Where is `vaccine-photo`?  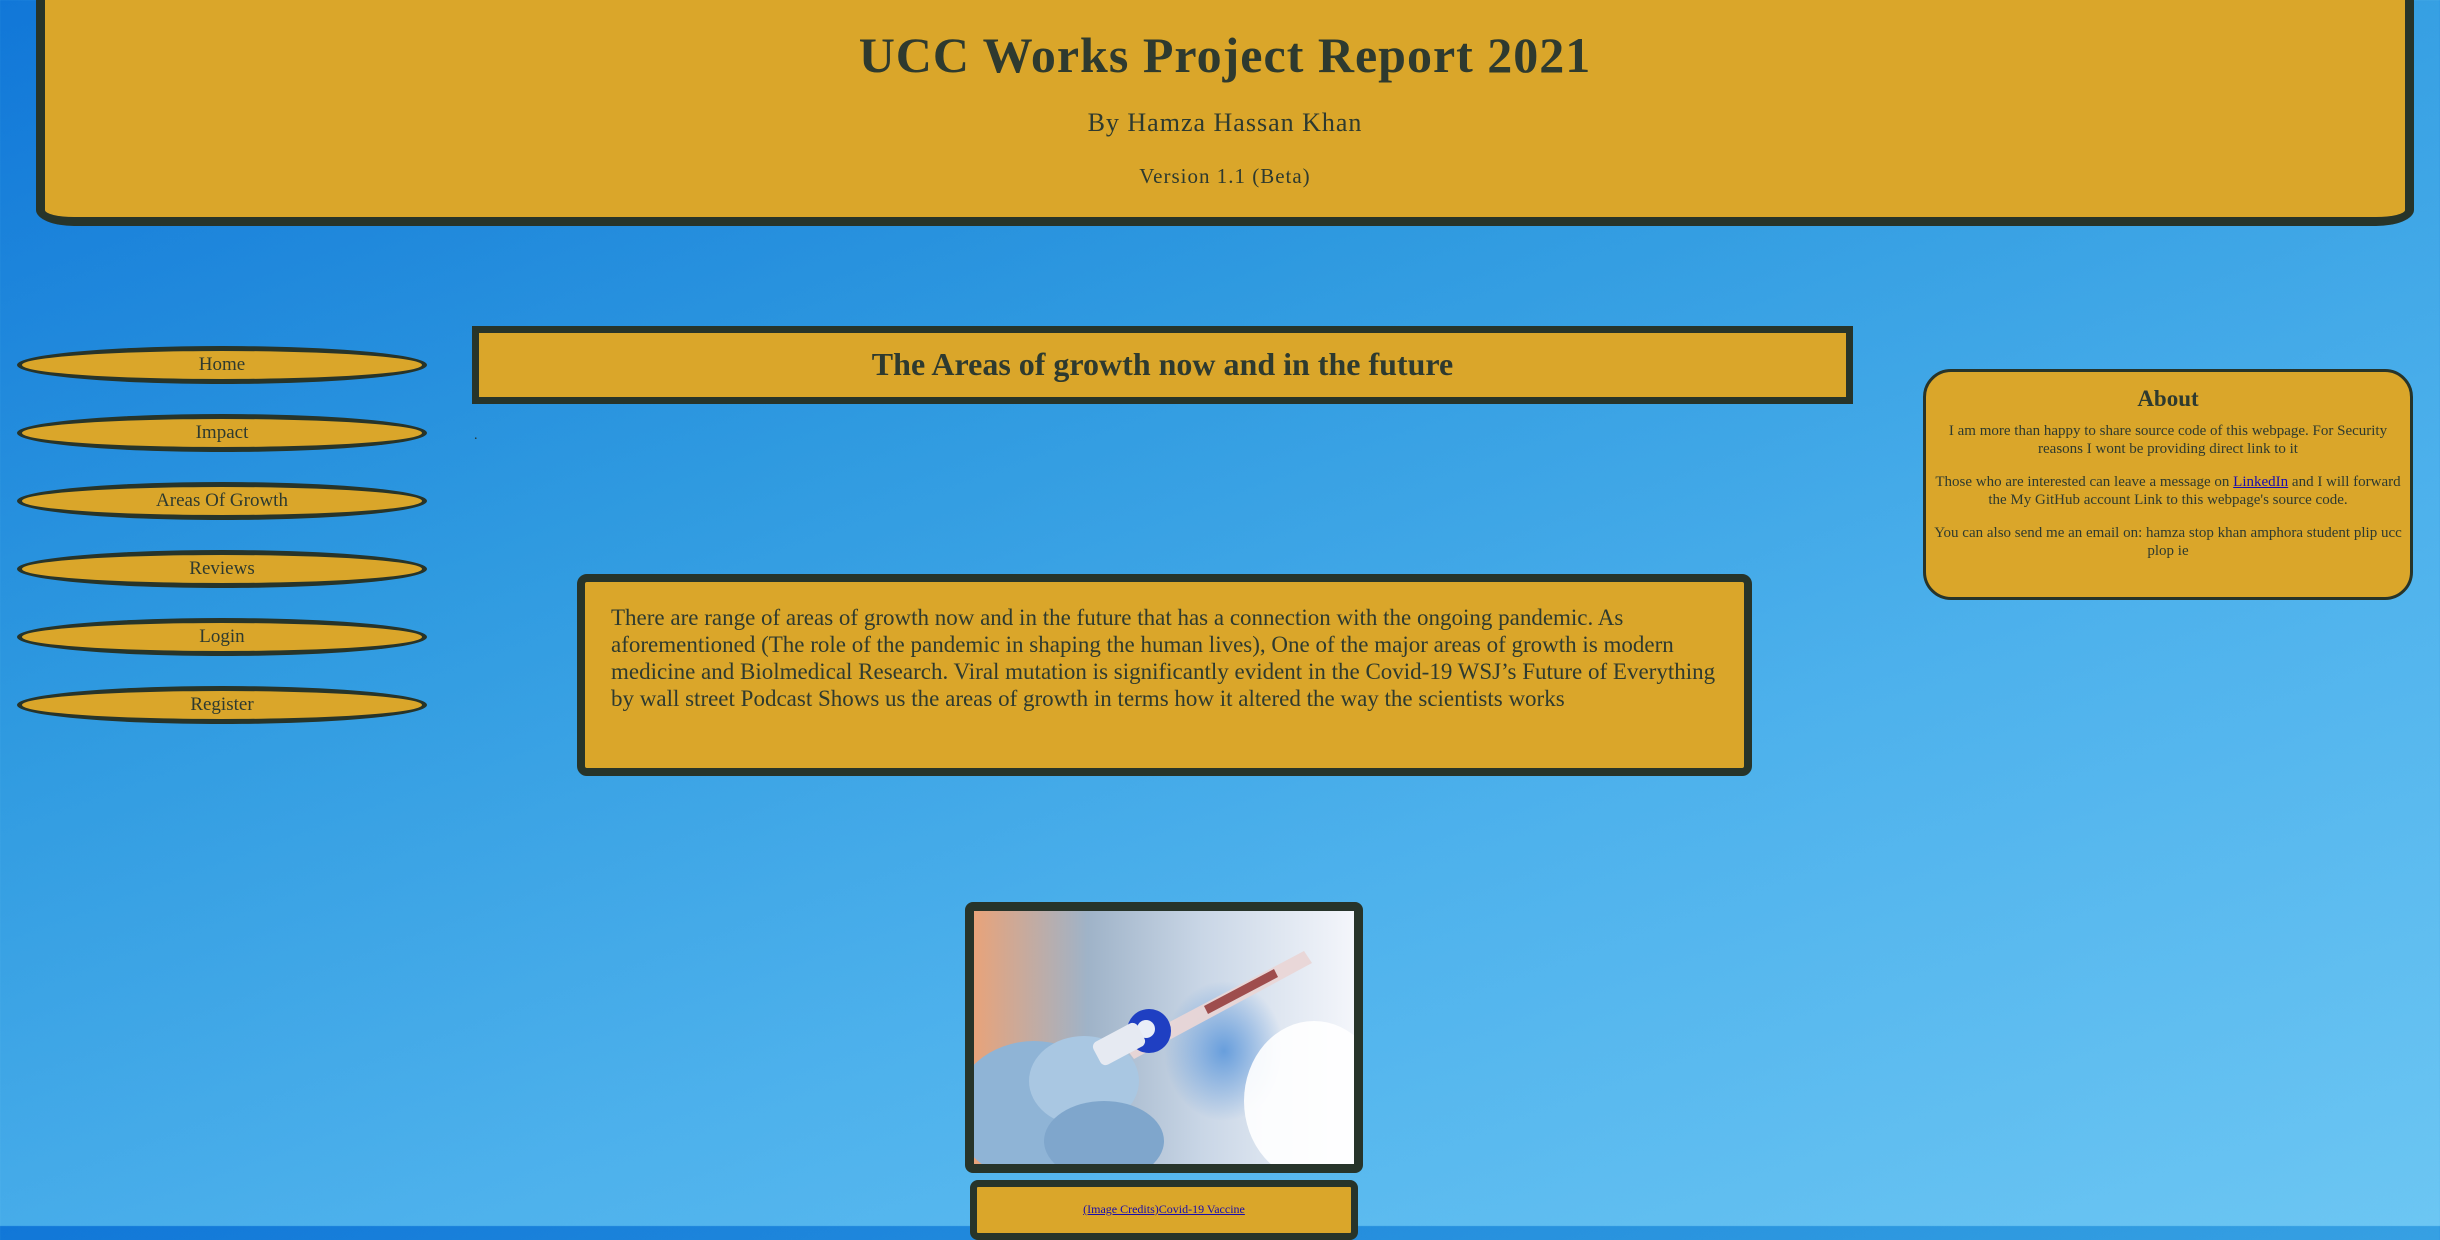
vaccine-photo is located at coordinates (1164, 1037).